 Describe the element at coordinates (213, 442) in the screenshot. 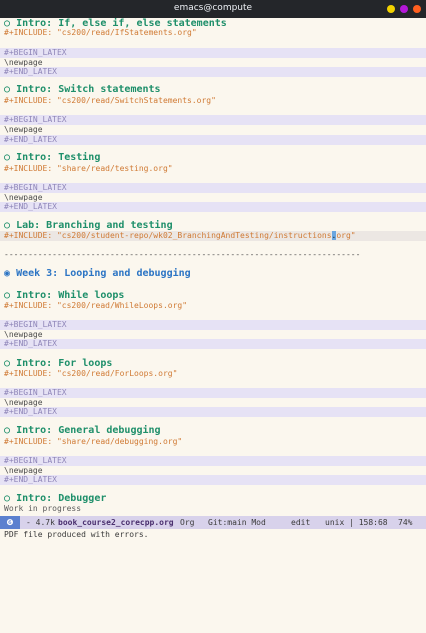

I see `include-line: #+INCLUDE: "share/read/debugging.org"` at that location.